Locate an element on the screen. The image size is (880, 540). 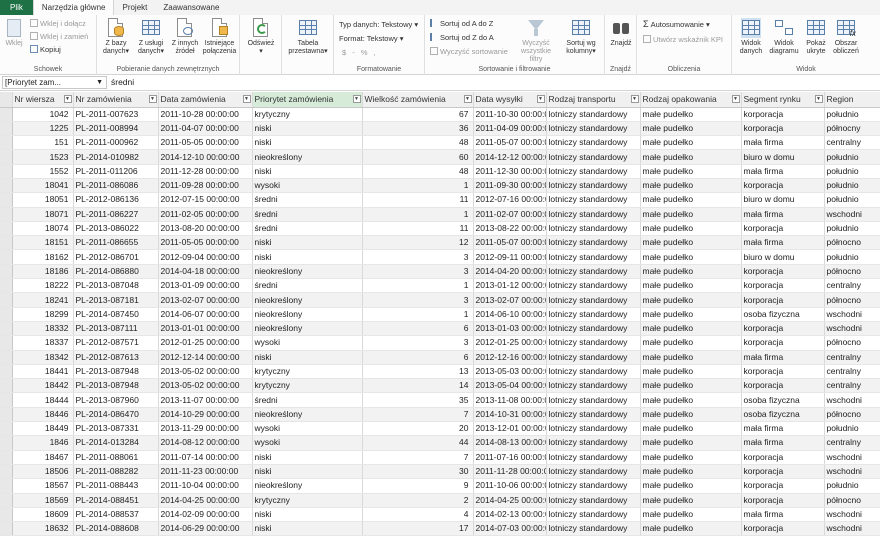
table-cell: 18449 is located at coordinates (43, 429).